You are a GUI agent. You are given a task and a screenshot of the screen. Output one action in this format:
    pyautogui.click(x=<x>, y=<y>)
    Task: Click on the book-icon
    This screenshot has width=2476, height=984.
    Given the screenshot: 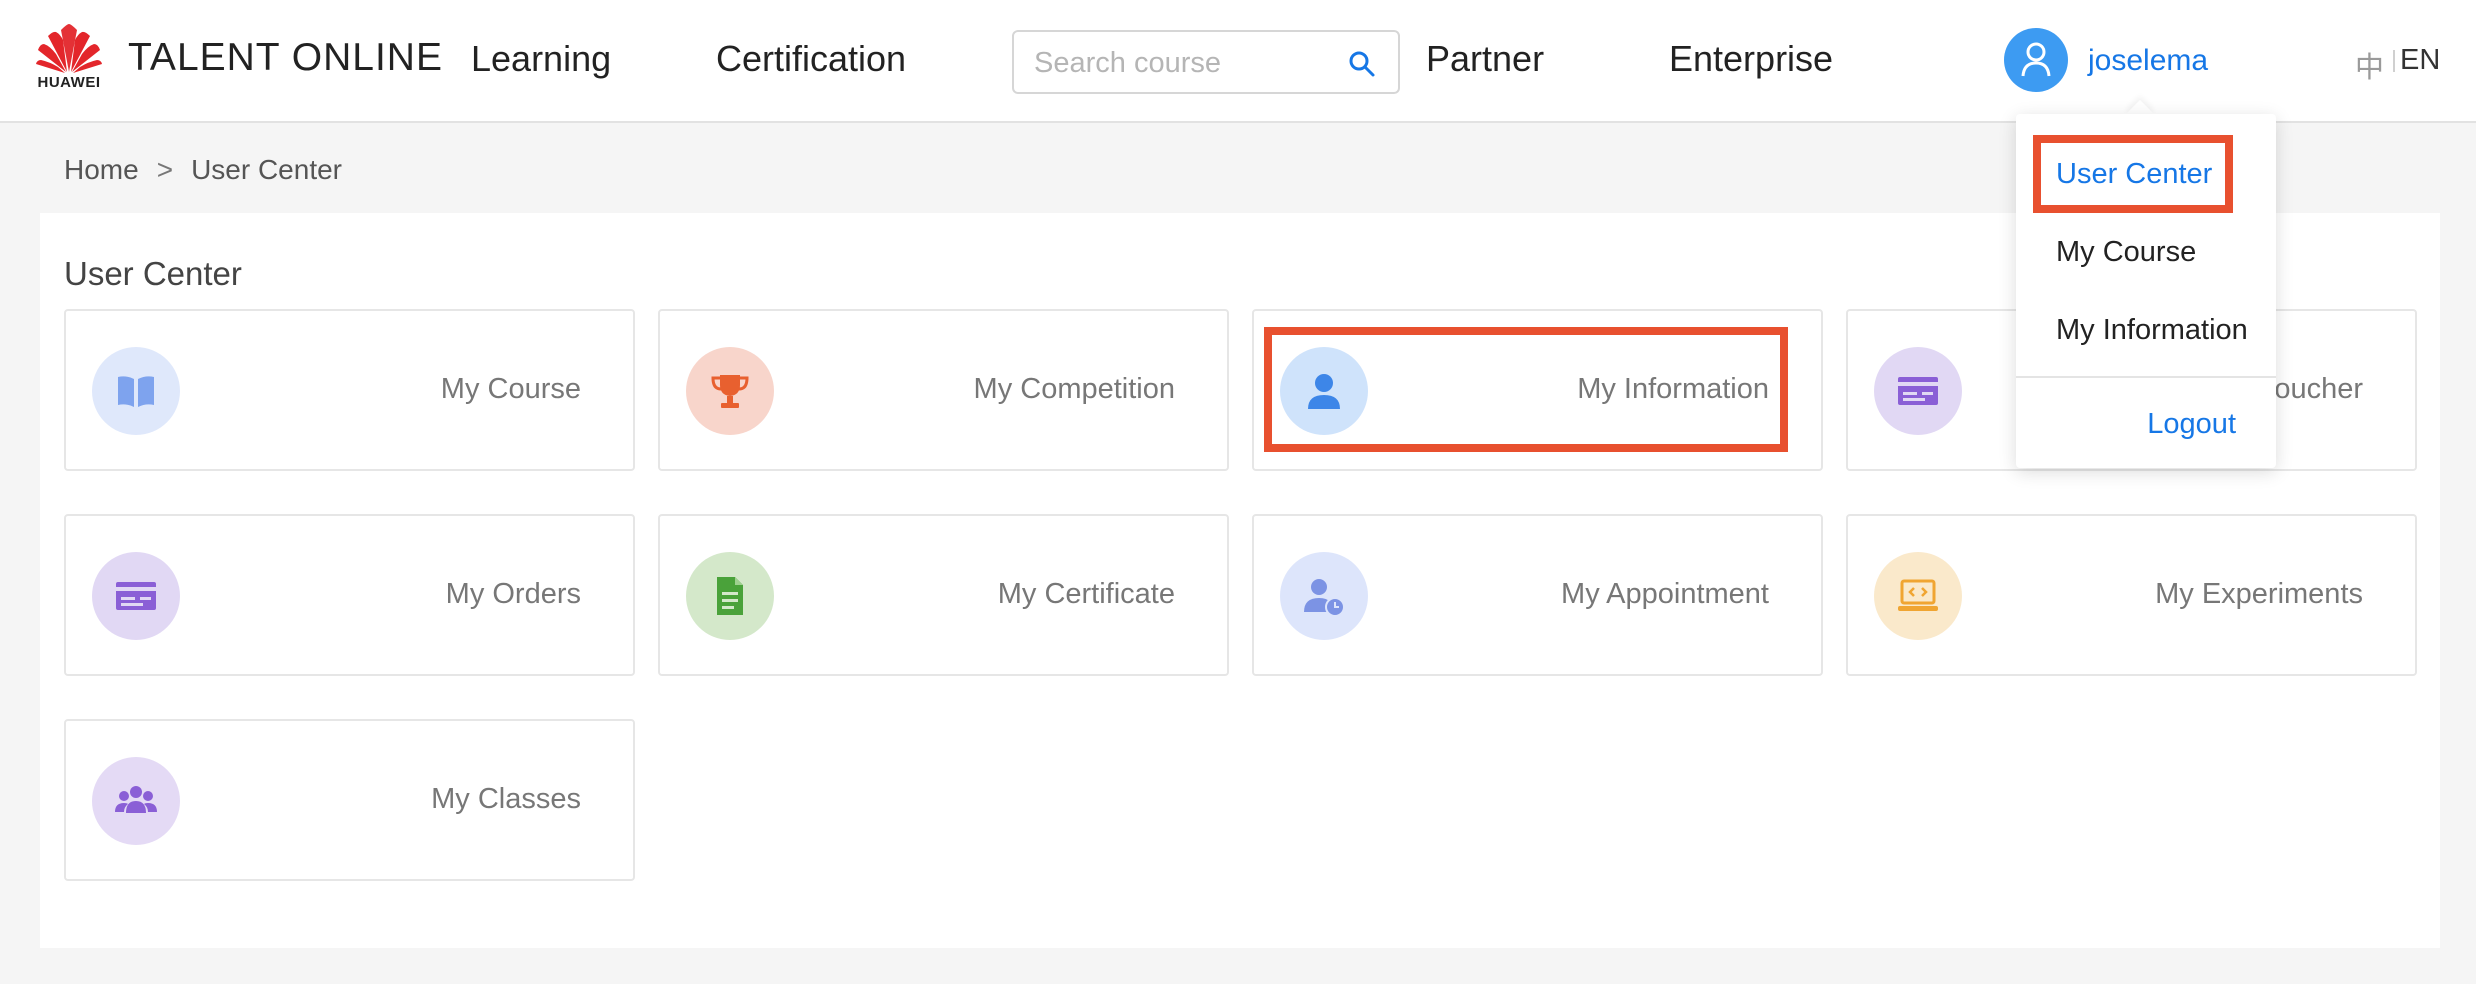 What is the action you would take?
    pyautogui.click(x=136, y=391)
    